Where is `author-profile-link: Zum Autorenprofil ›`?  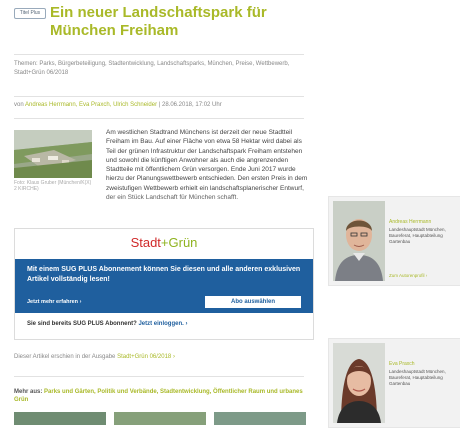 author-profile-link: Zum Autorenprofil › is located at coordinates (408, 275).